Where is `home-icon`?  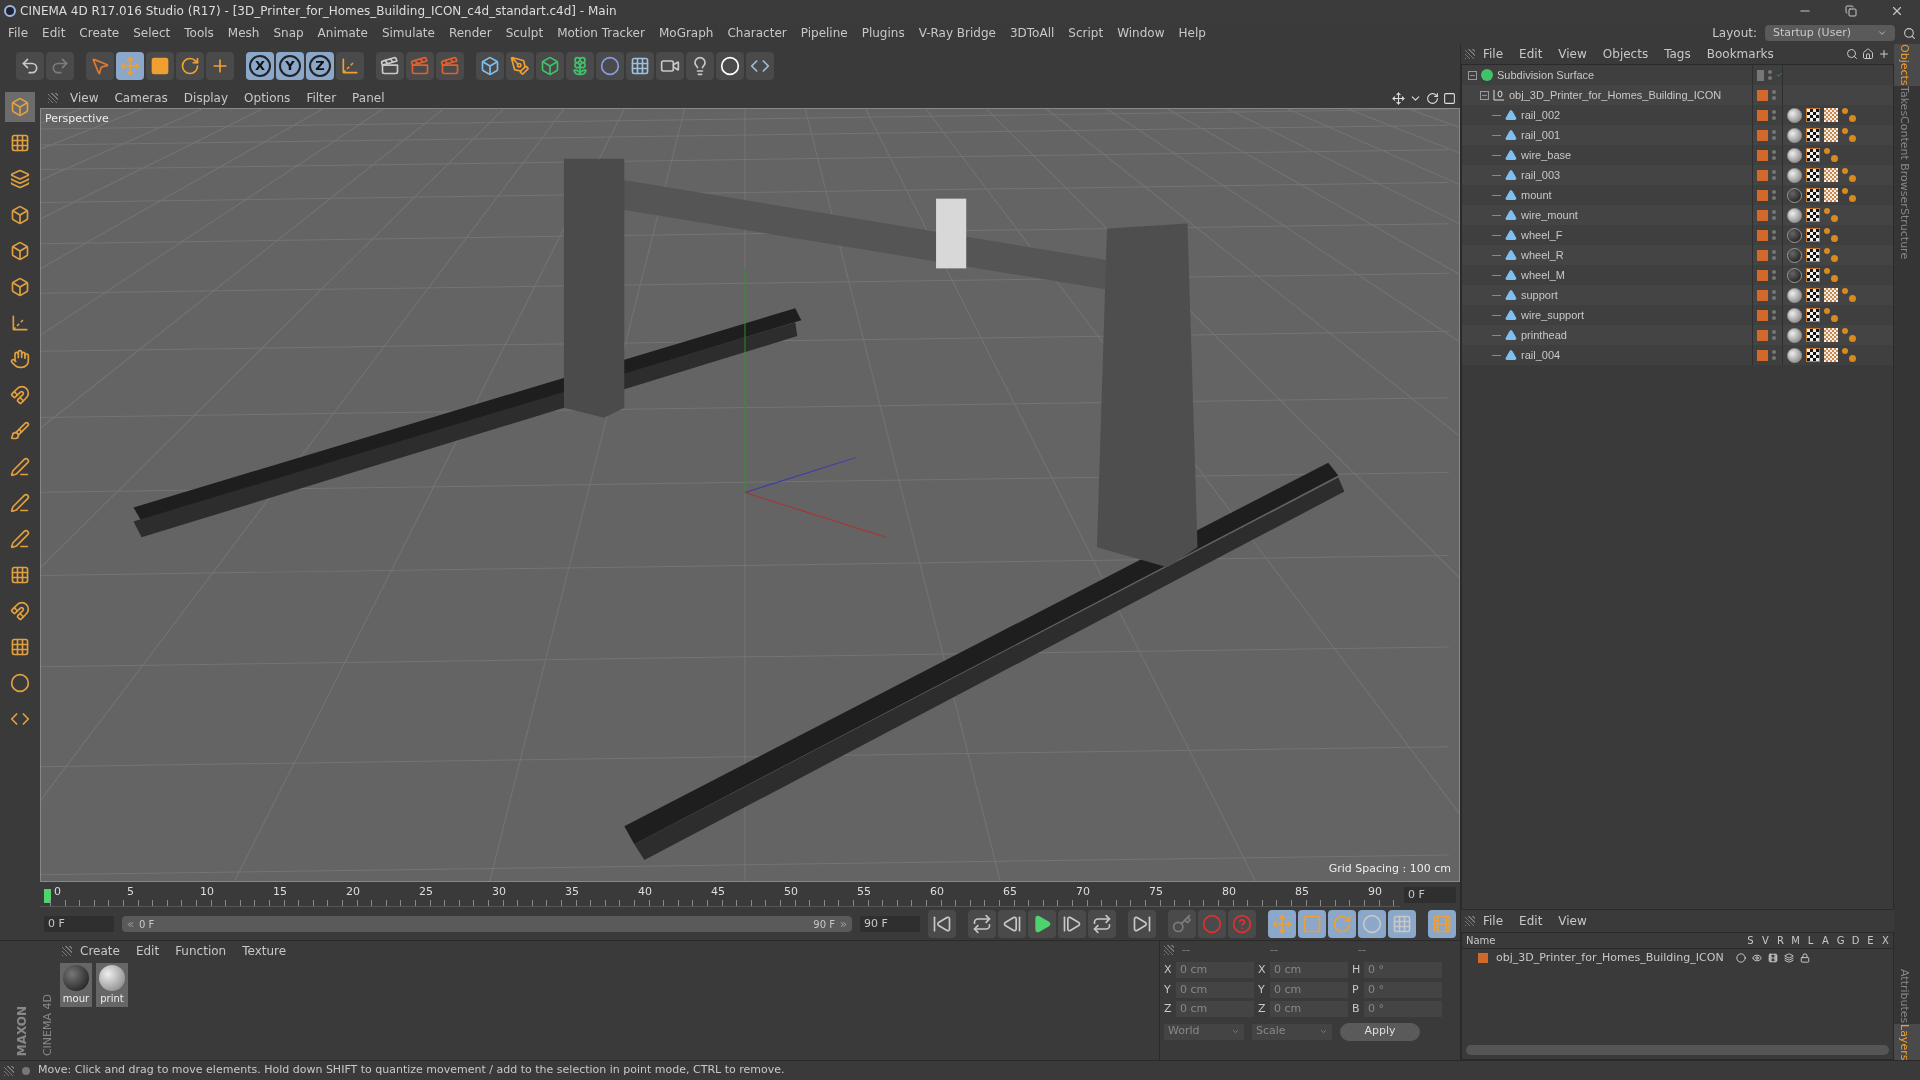
home-icon is located at coordinates (1868, 54).